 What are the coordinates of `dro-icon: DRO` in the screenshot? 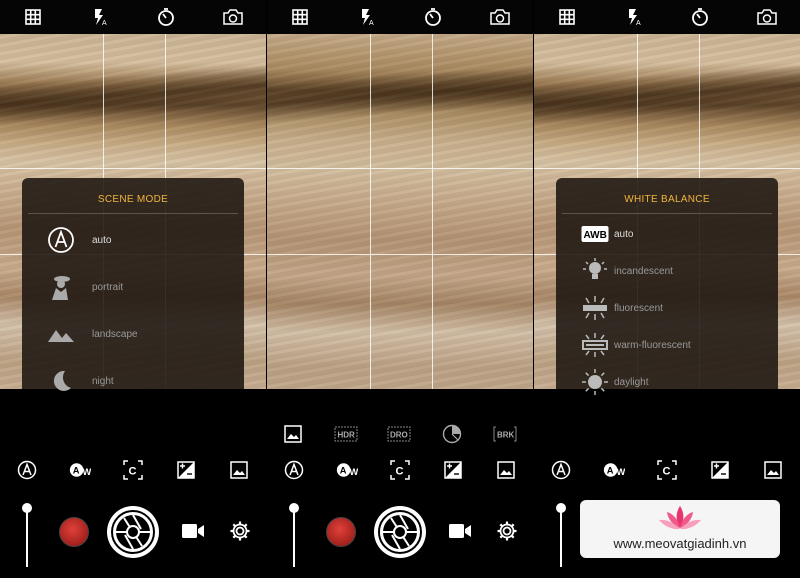 It's located at (399, 434).